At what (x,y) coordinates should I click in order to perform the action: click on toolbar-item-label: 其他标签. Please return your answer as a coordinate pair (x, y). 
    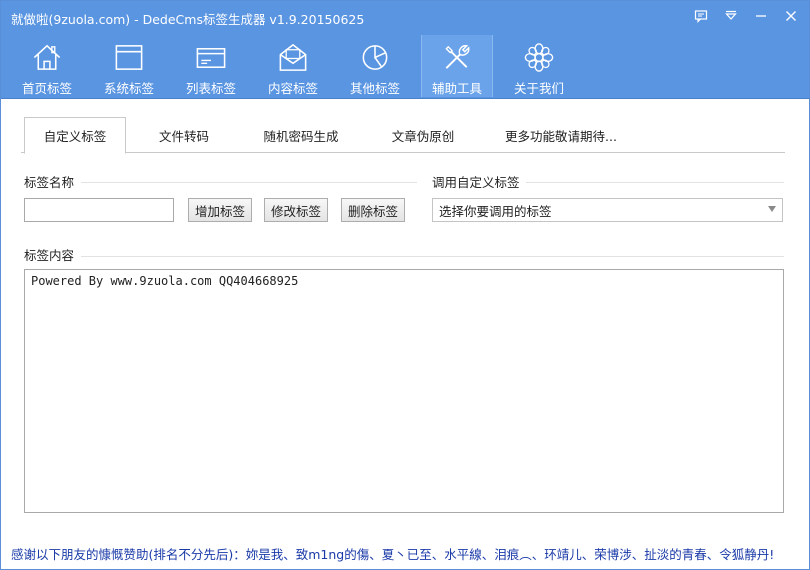
    Looking at the image, I should click on (374, 88).